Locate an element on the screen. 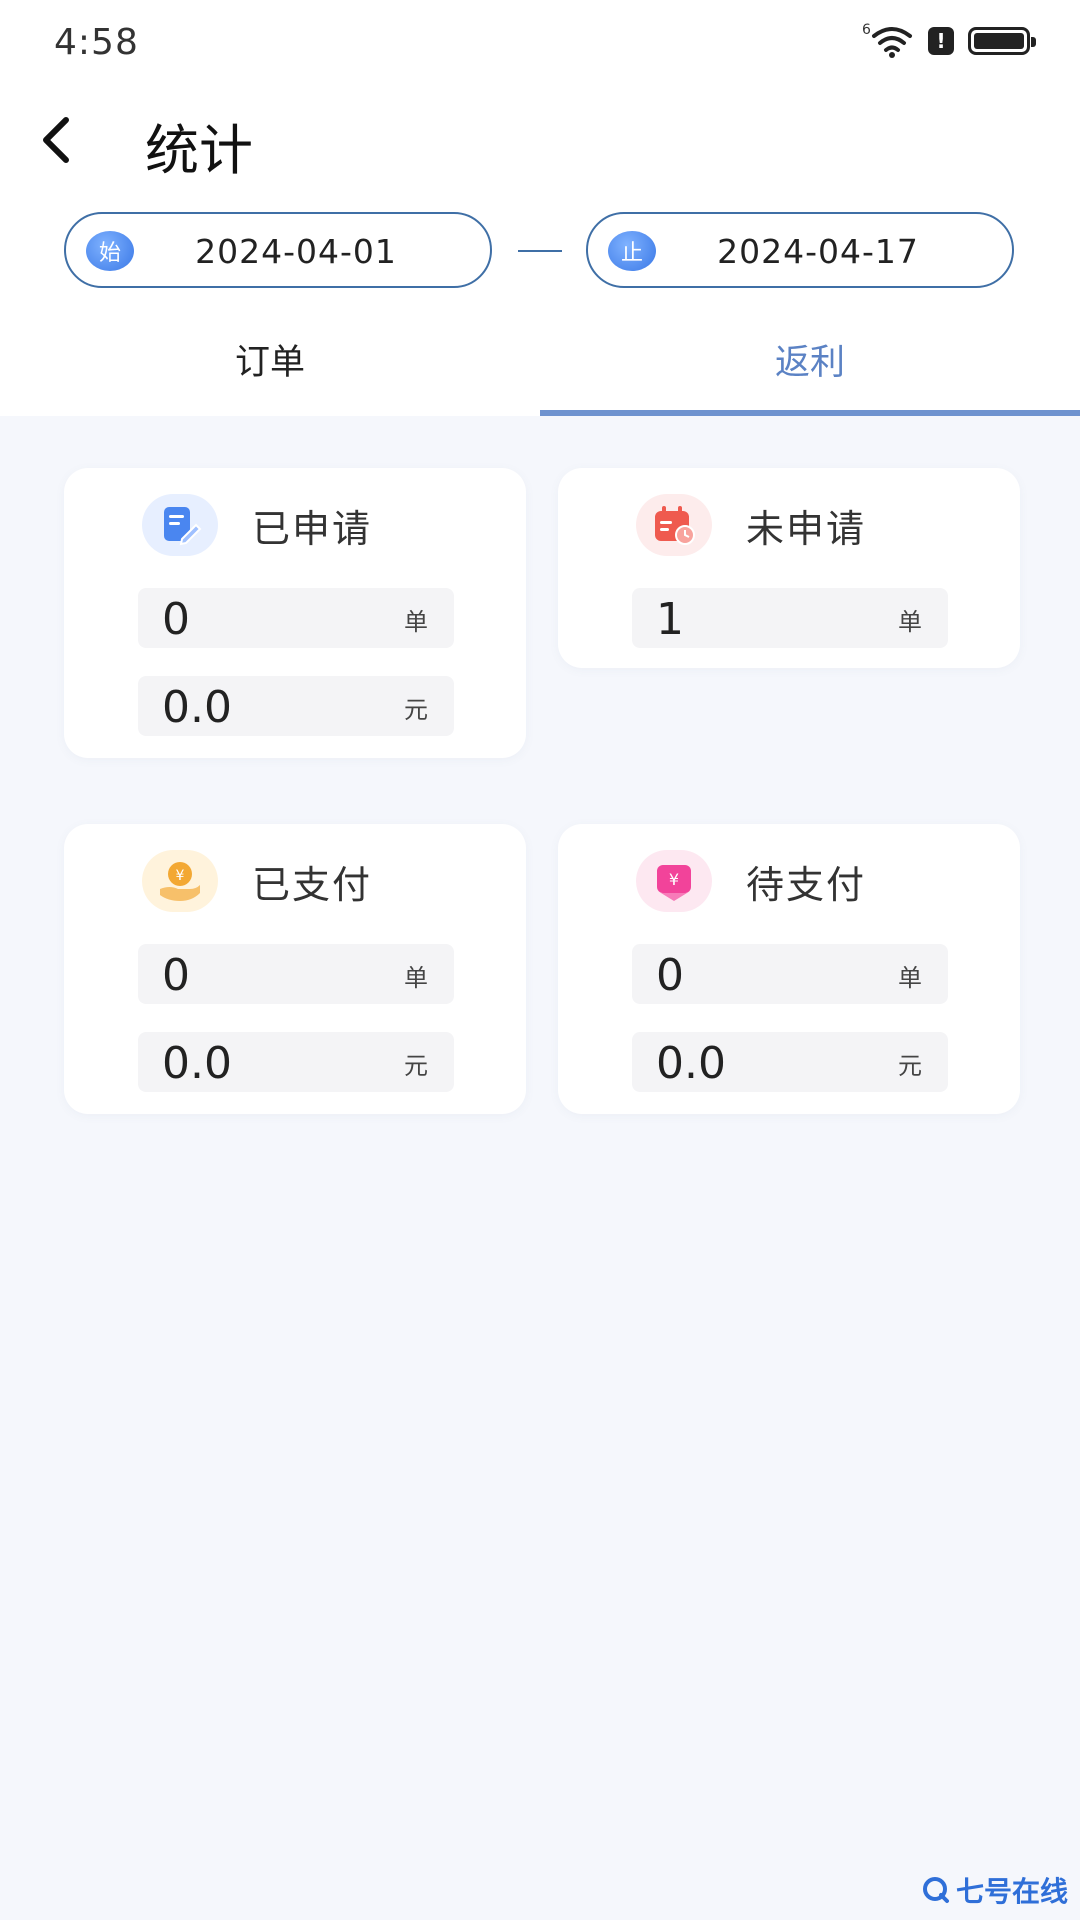 This screenshot has height=1920, width=1080. back-button is located at coordinates (56, 140).